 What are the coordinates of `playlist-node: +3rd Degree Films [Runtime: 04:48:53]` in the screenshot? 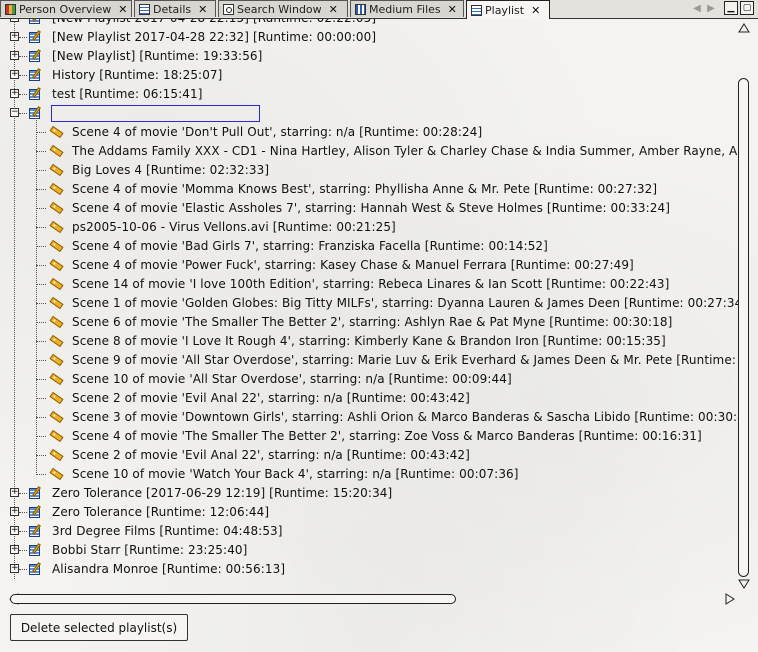 It's located at (369, 531).